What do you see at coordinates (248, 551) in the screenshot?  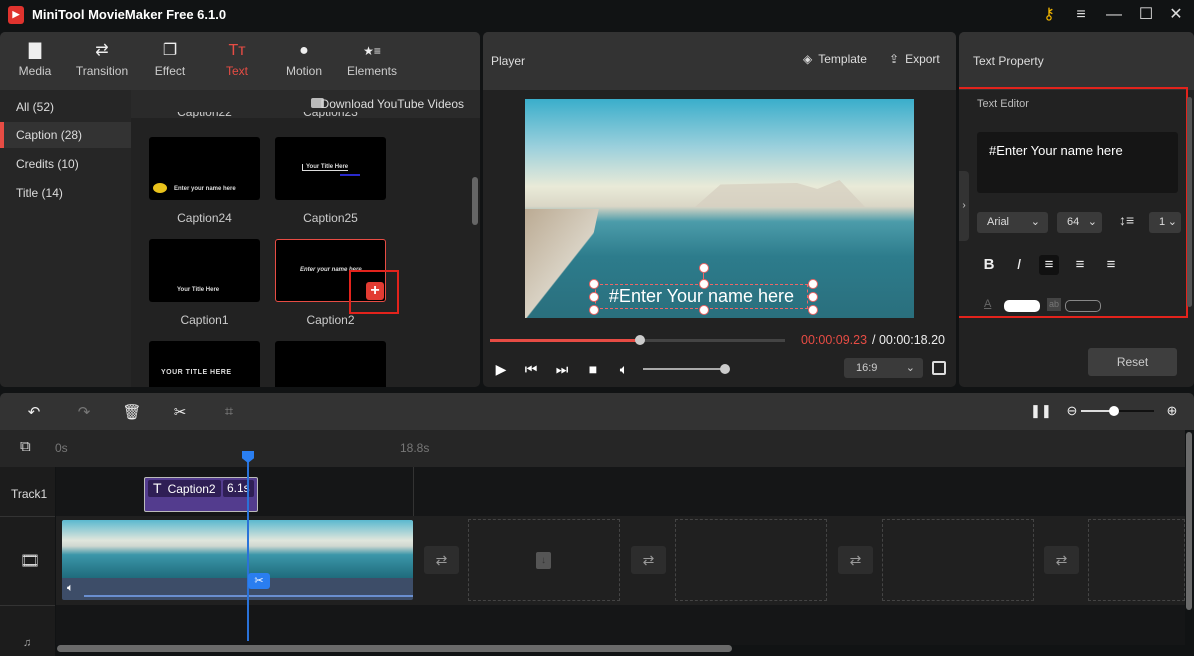 I see `playhead` at bounding box center [248, 551].